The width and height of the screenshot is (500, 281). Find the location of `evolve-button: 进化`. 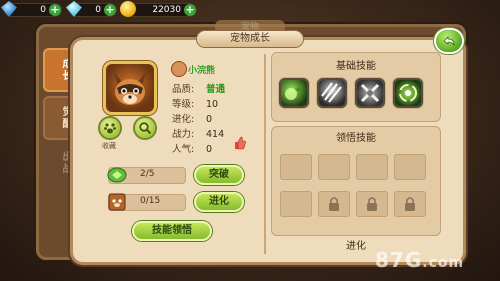

evolve-button: 进化 is located at coordinates (219, 202).